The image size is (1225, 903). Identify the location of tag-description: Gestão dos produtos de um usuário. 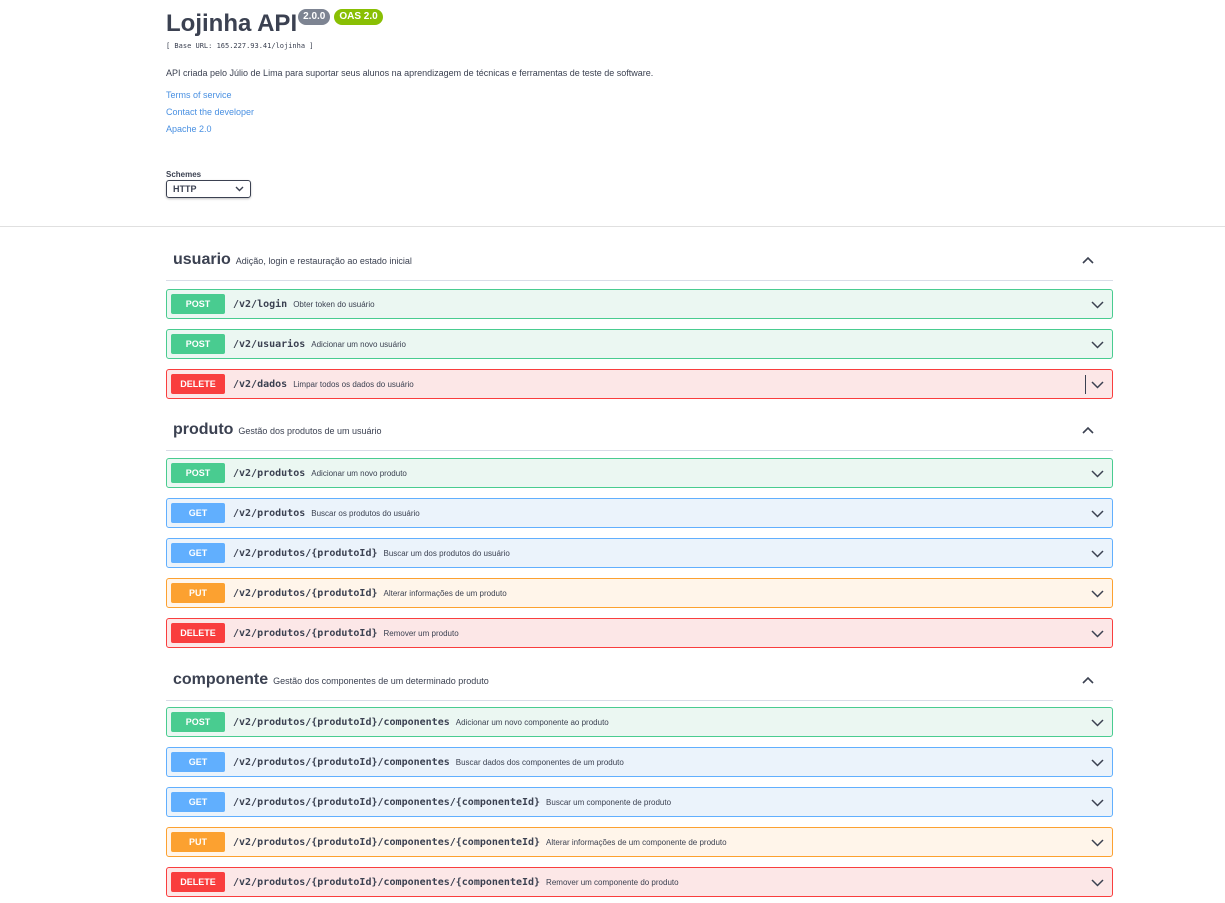
(310, 430).